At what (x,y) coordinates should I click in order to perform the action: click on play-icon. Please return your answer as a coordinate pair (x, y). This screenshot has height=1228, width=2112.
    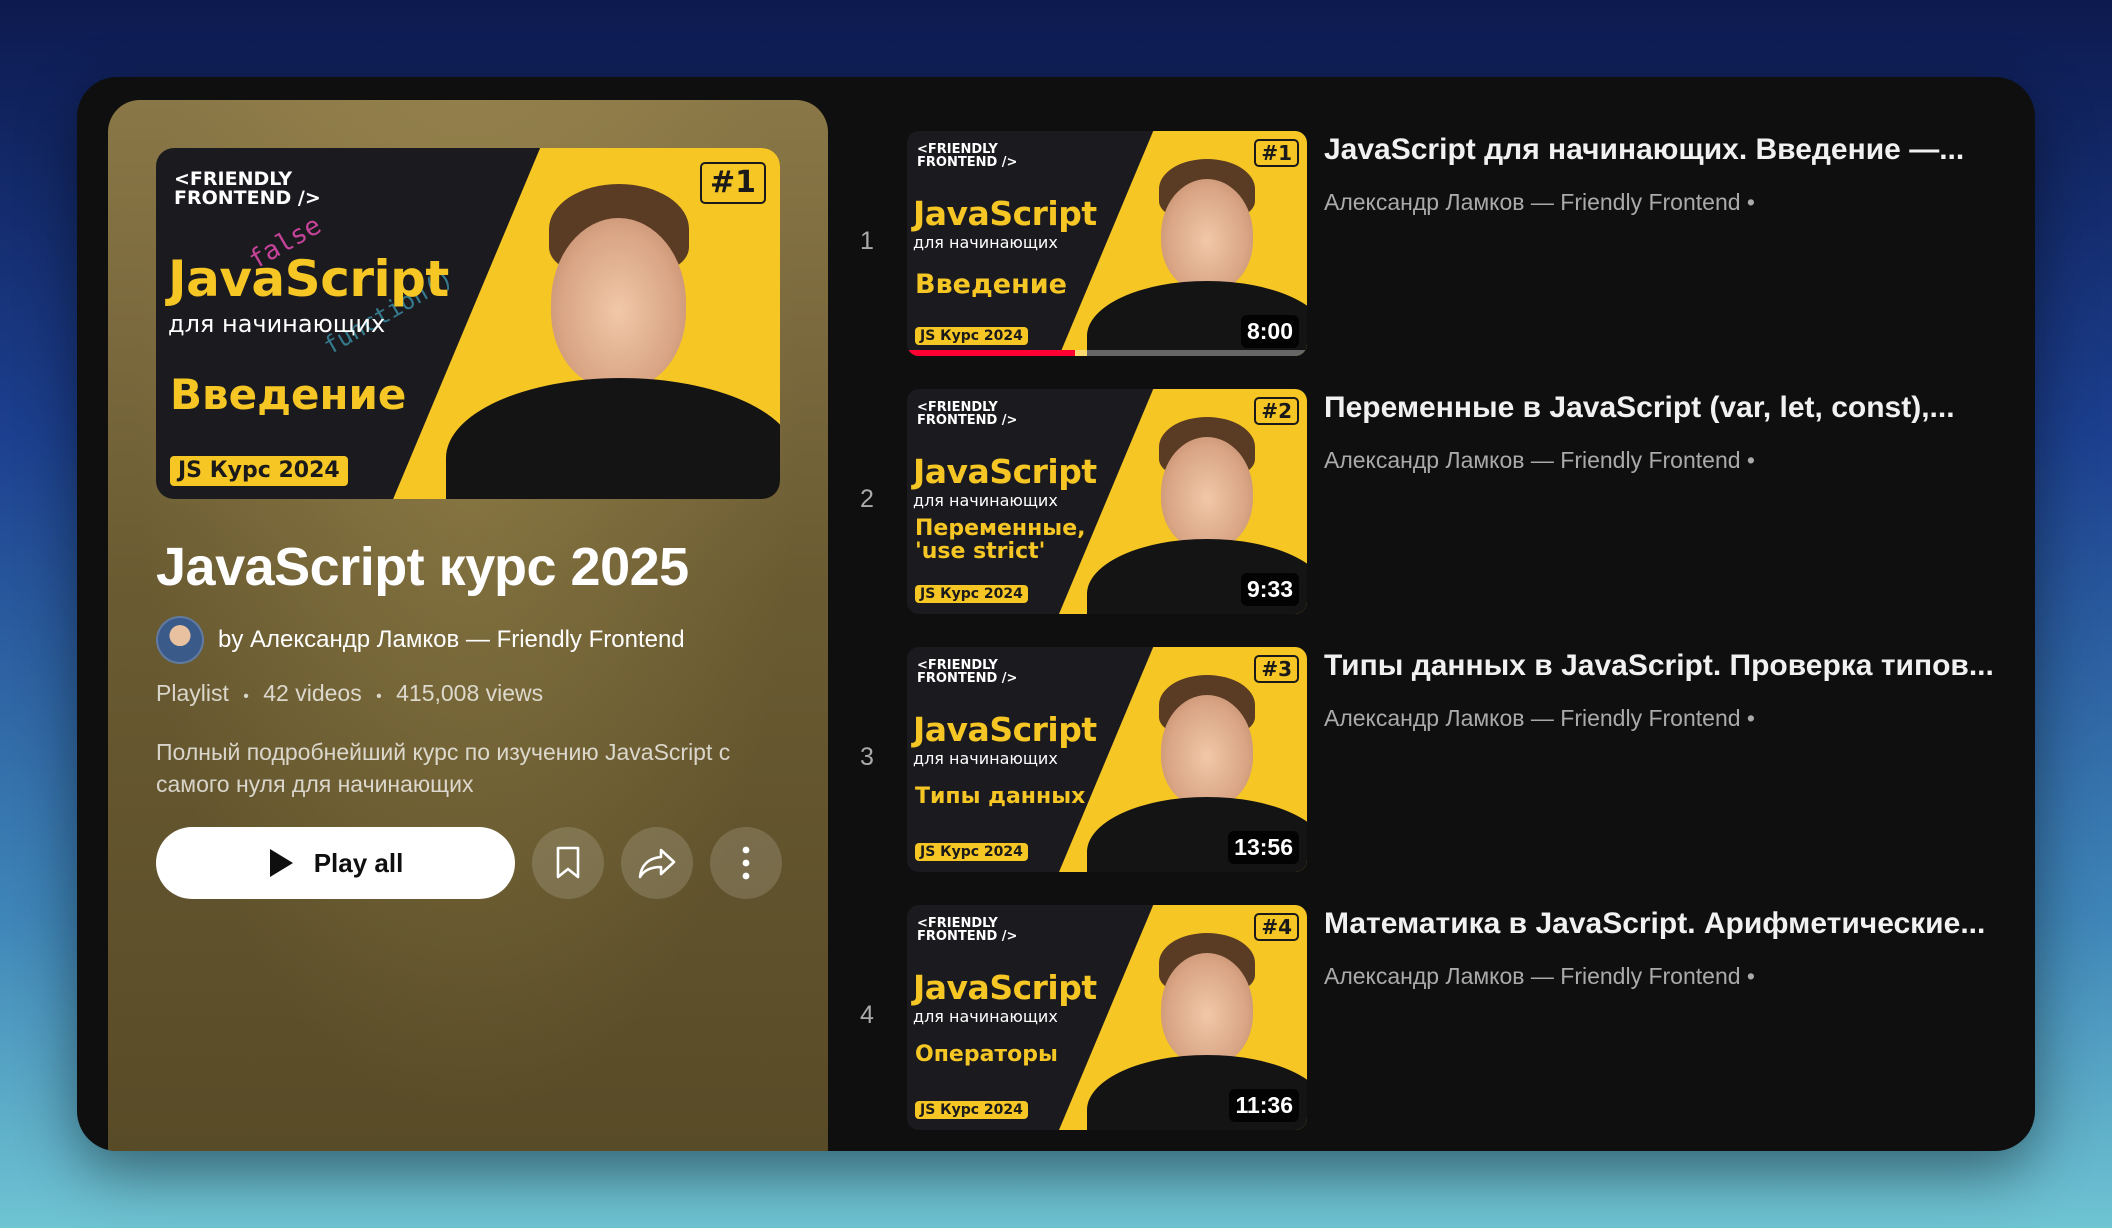
    Looking at the image, I should click on (281, 863).